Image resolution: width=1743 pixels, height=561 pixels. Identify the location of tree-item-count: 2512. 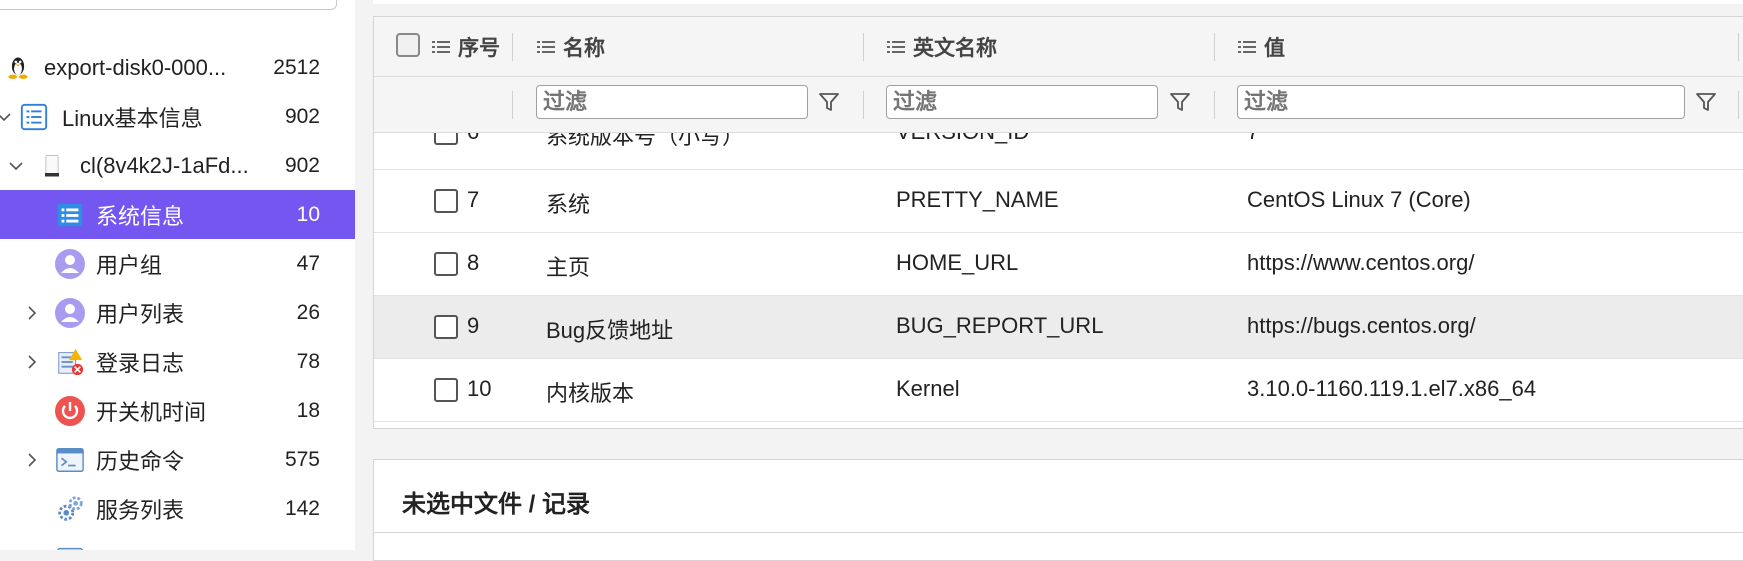
(296, 67).